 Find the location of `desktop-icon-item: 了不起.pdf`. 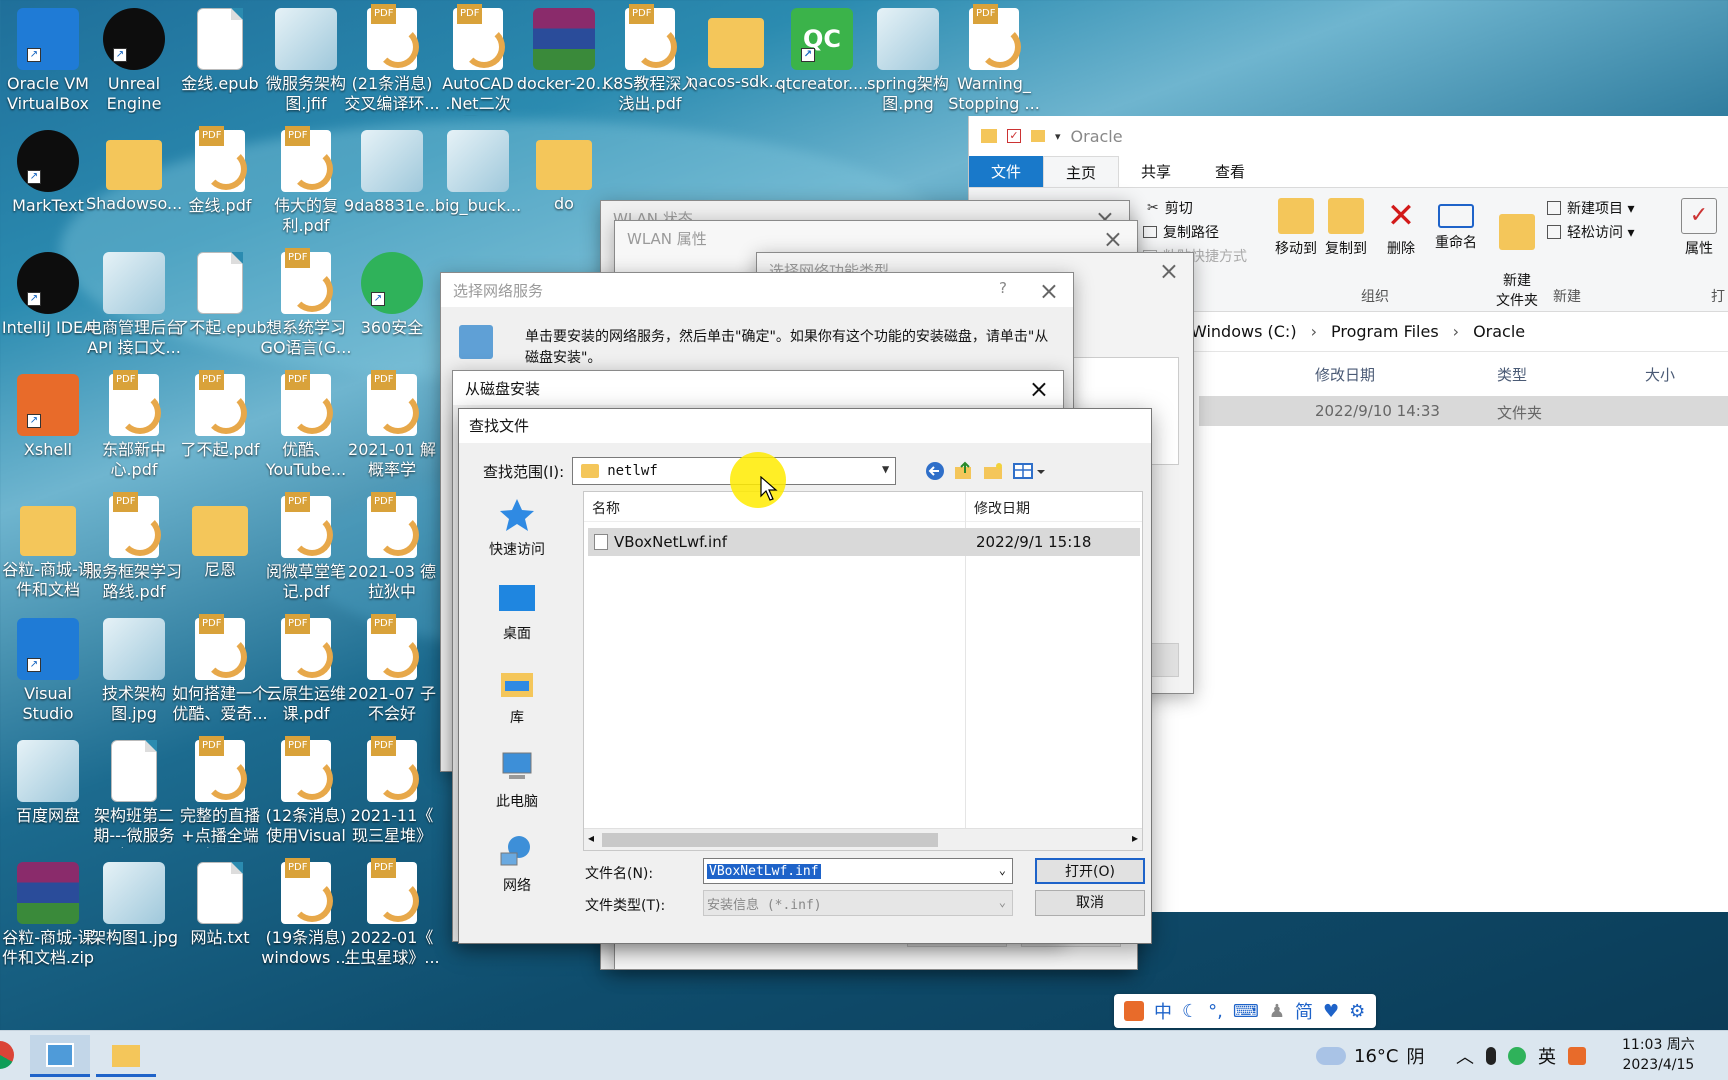

desktop-icon-item: 了不起.pdf is located at coordinates (220, 415).